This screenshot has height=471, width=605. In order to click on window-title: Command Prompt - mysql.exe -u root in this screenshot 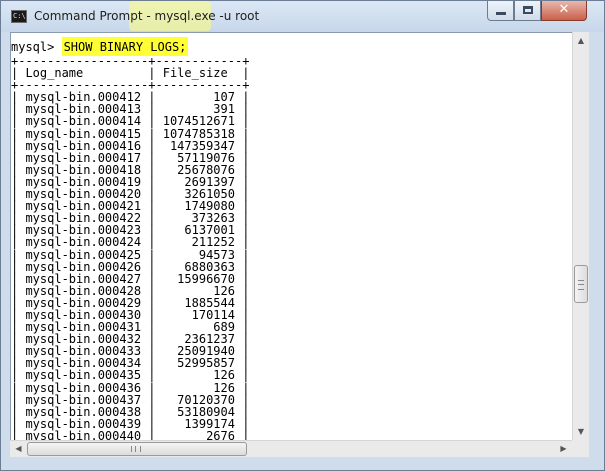, I will do `click(147, 16)`.